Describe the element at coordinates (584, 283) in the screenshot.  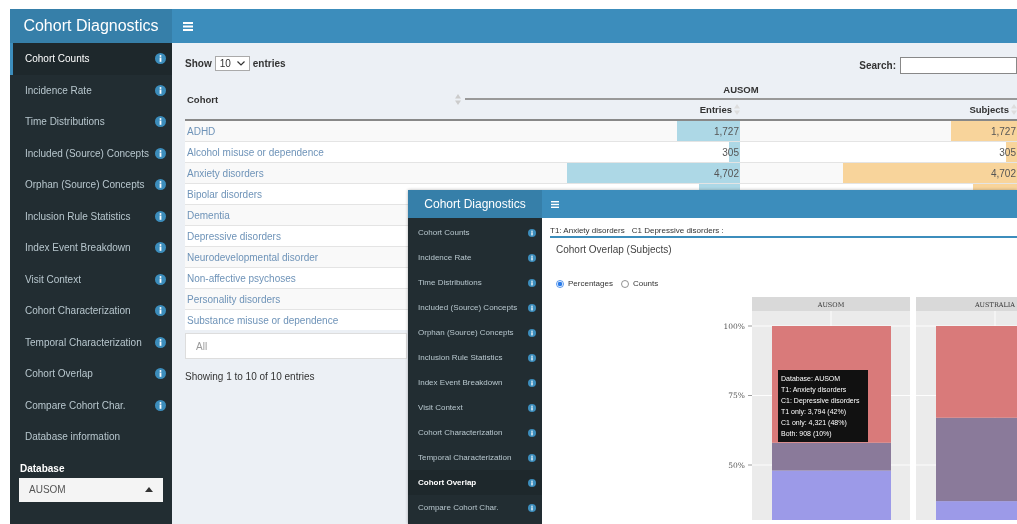
I see `radio-option: Percentages` at that location.